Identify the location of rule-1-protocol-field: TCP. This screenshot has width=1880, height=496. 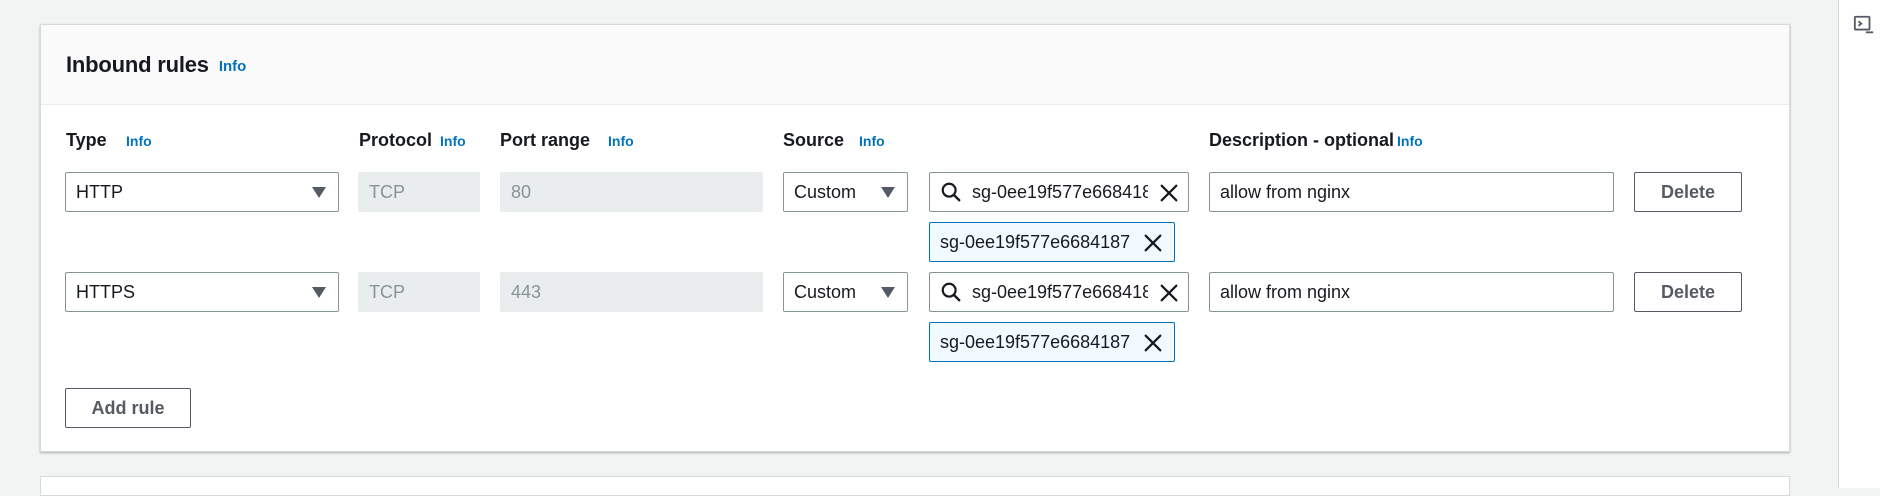
(419, 192).